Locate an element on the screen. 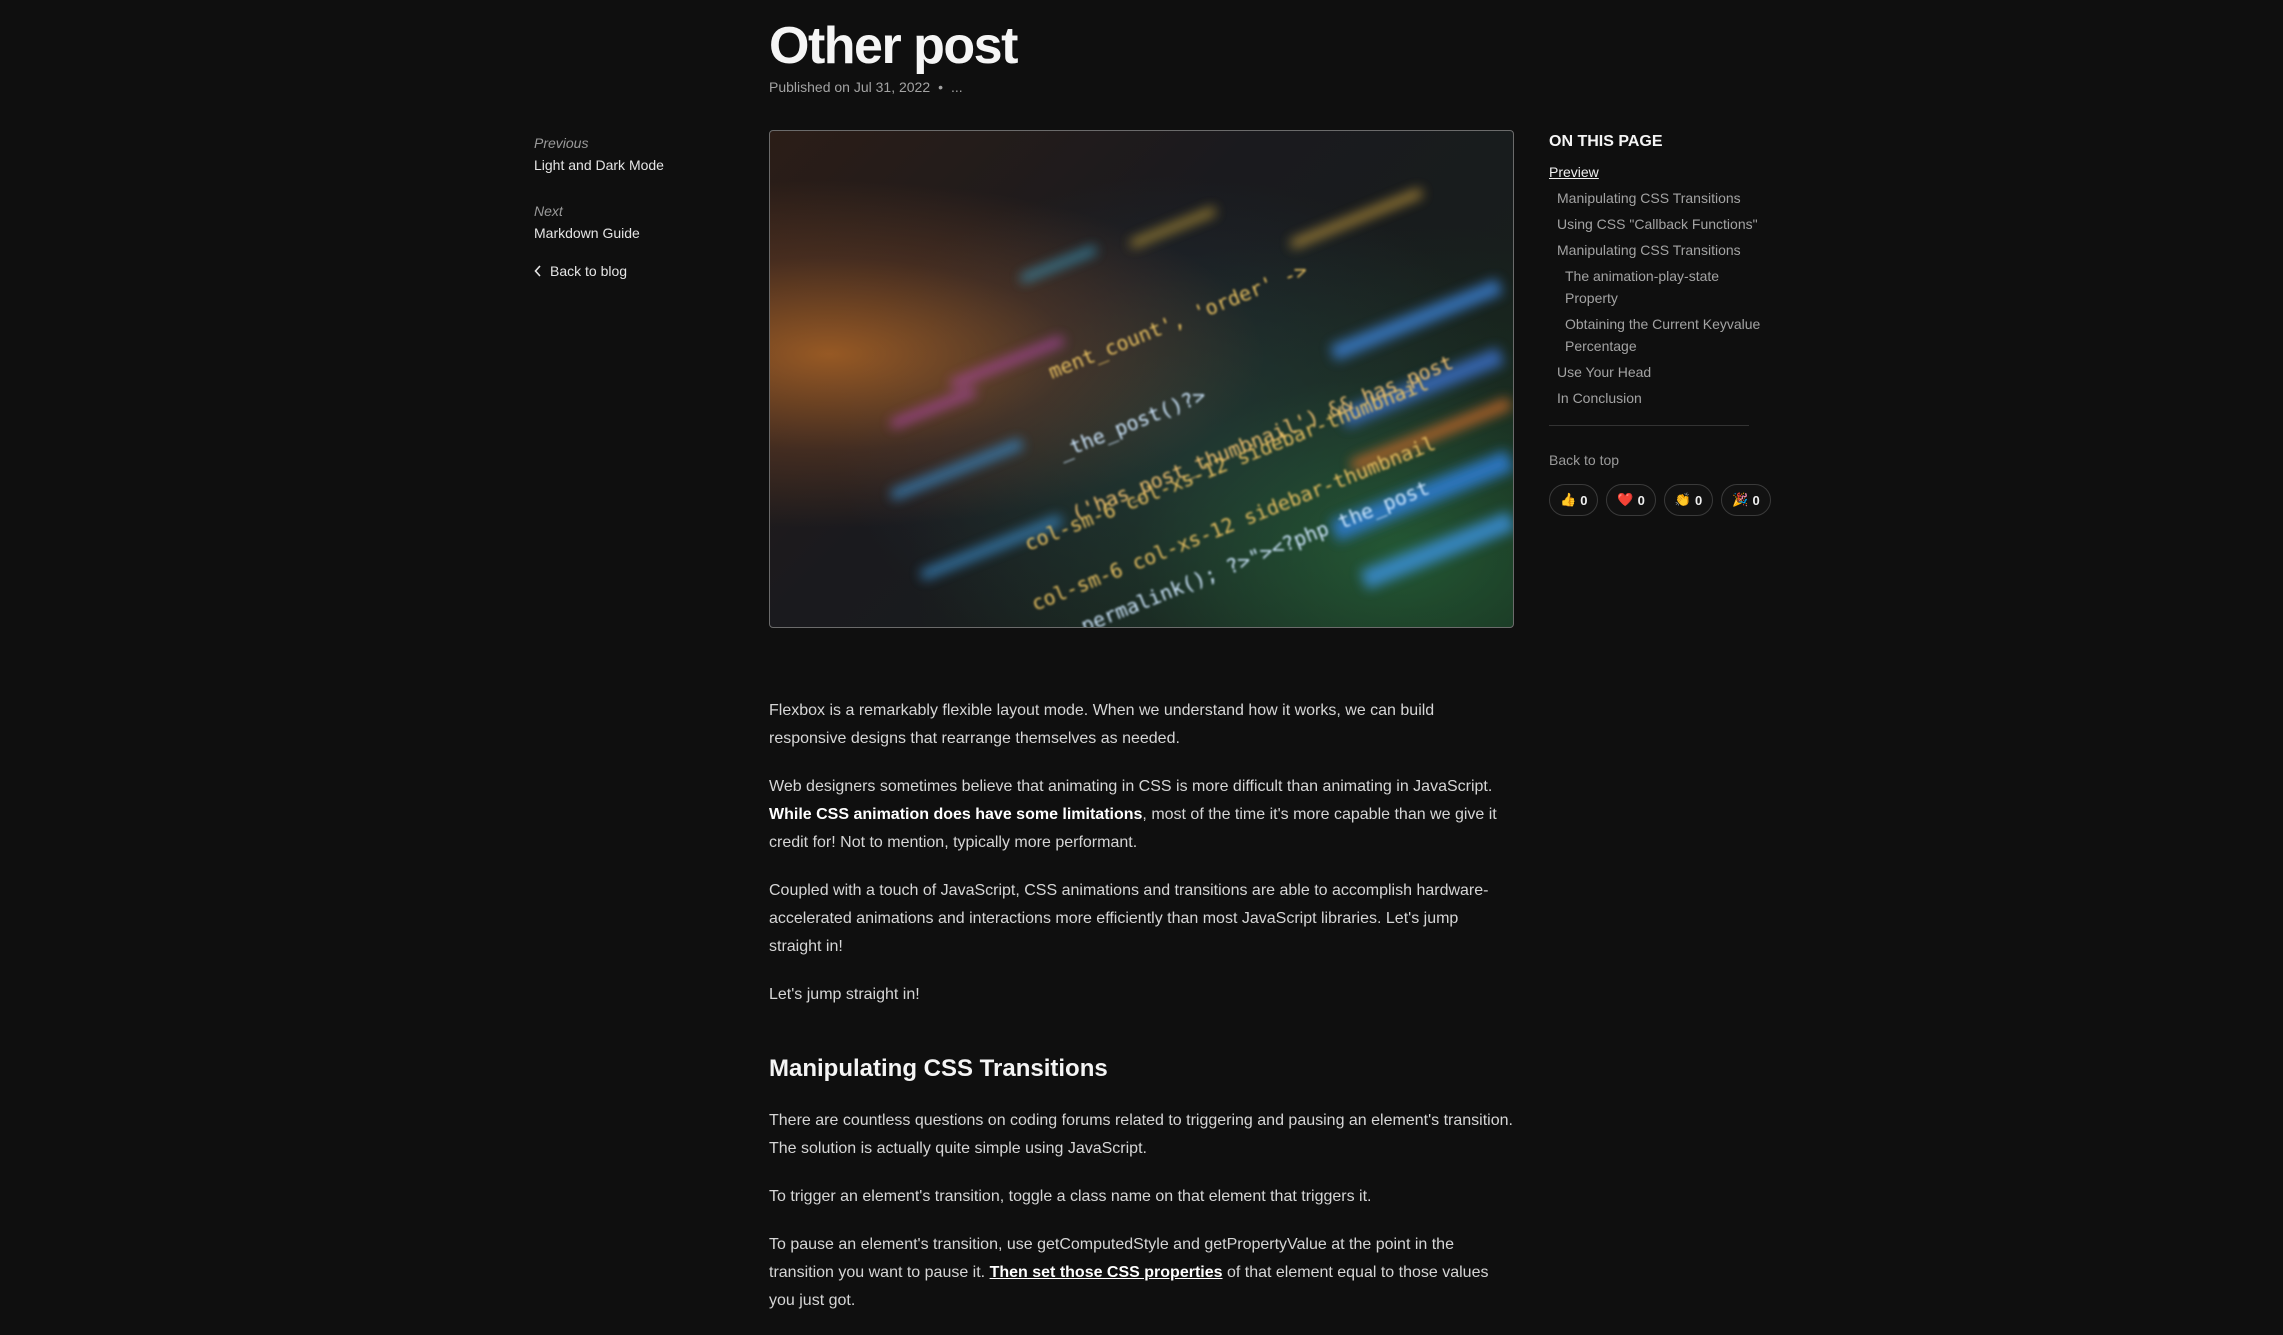  reaction-clap-button: 👏 0 is located at coordinates (1688, 500).